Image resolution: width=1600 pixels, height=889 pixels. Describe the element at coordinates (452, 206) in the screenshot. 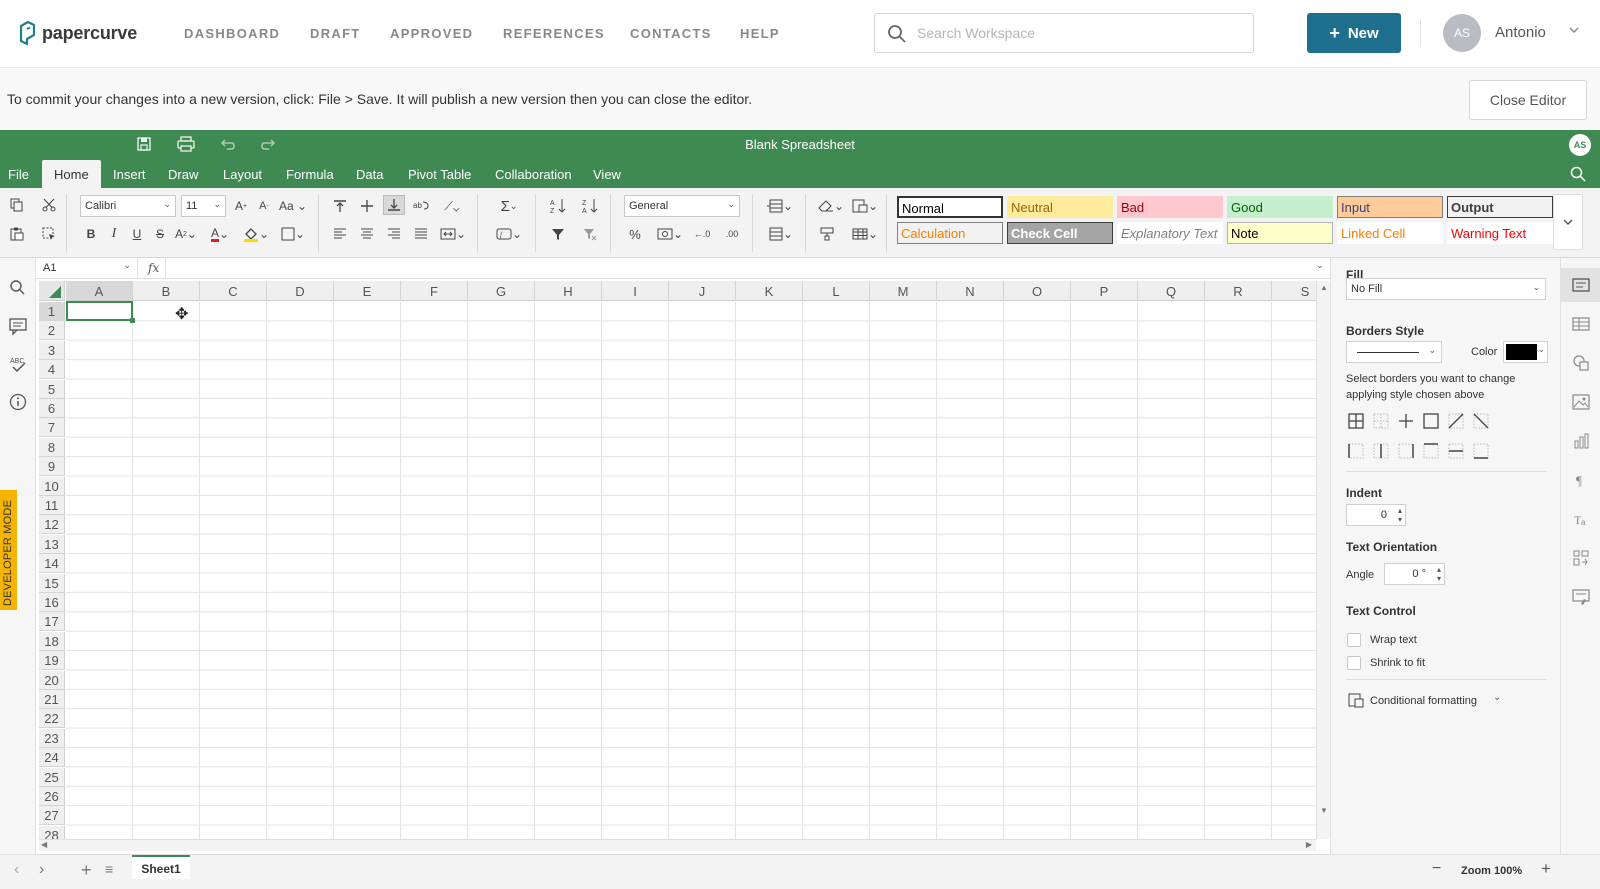

I see `text-orientation-icon: ⟋⌄` at that location.